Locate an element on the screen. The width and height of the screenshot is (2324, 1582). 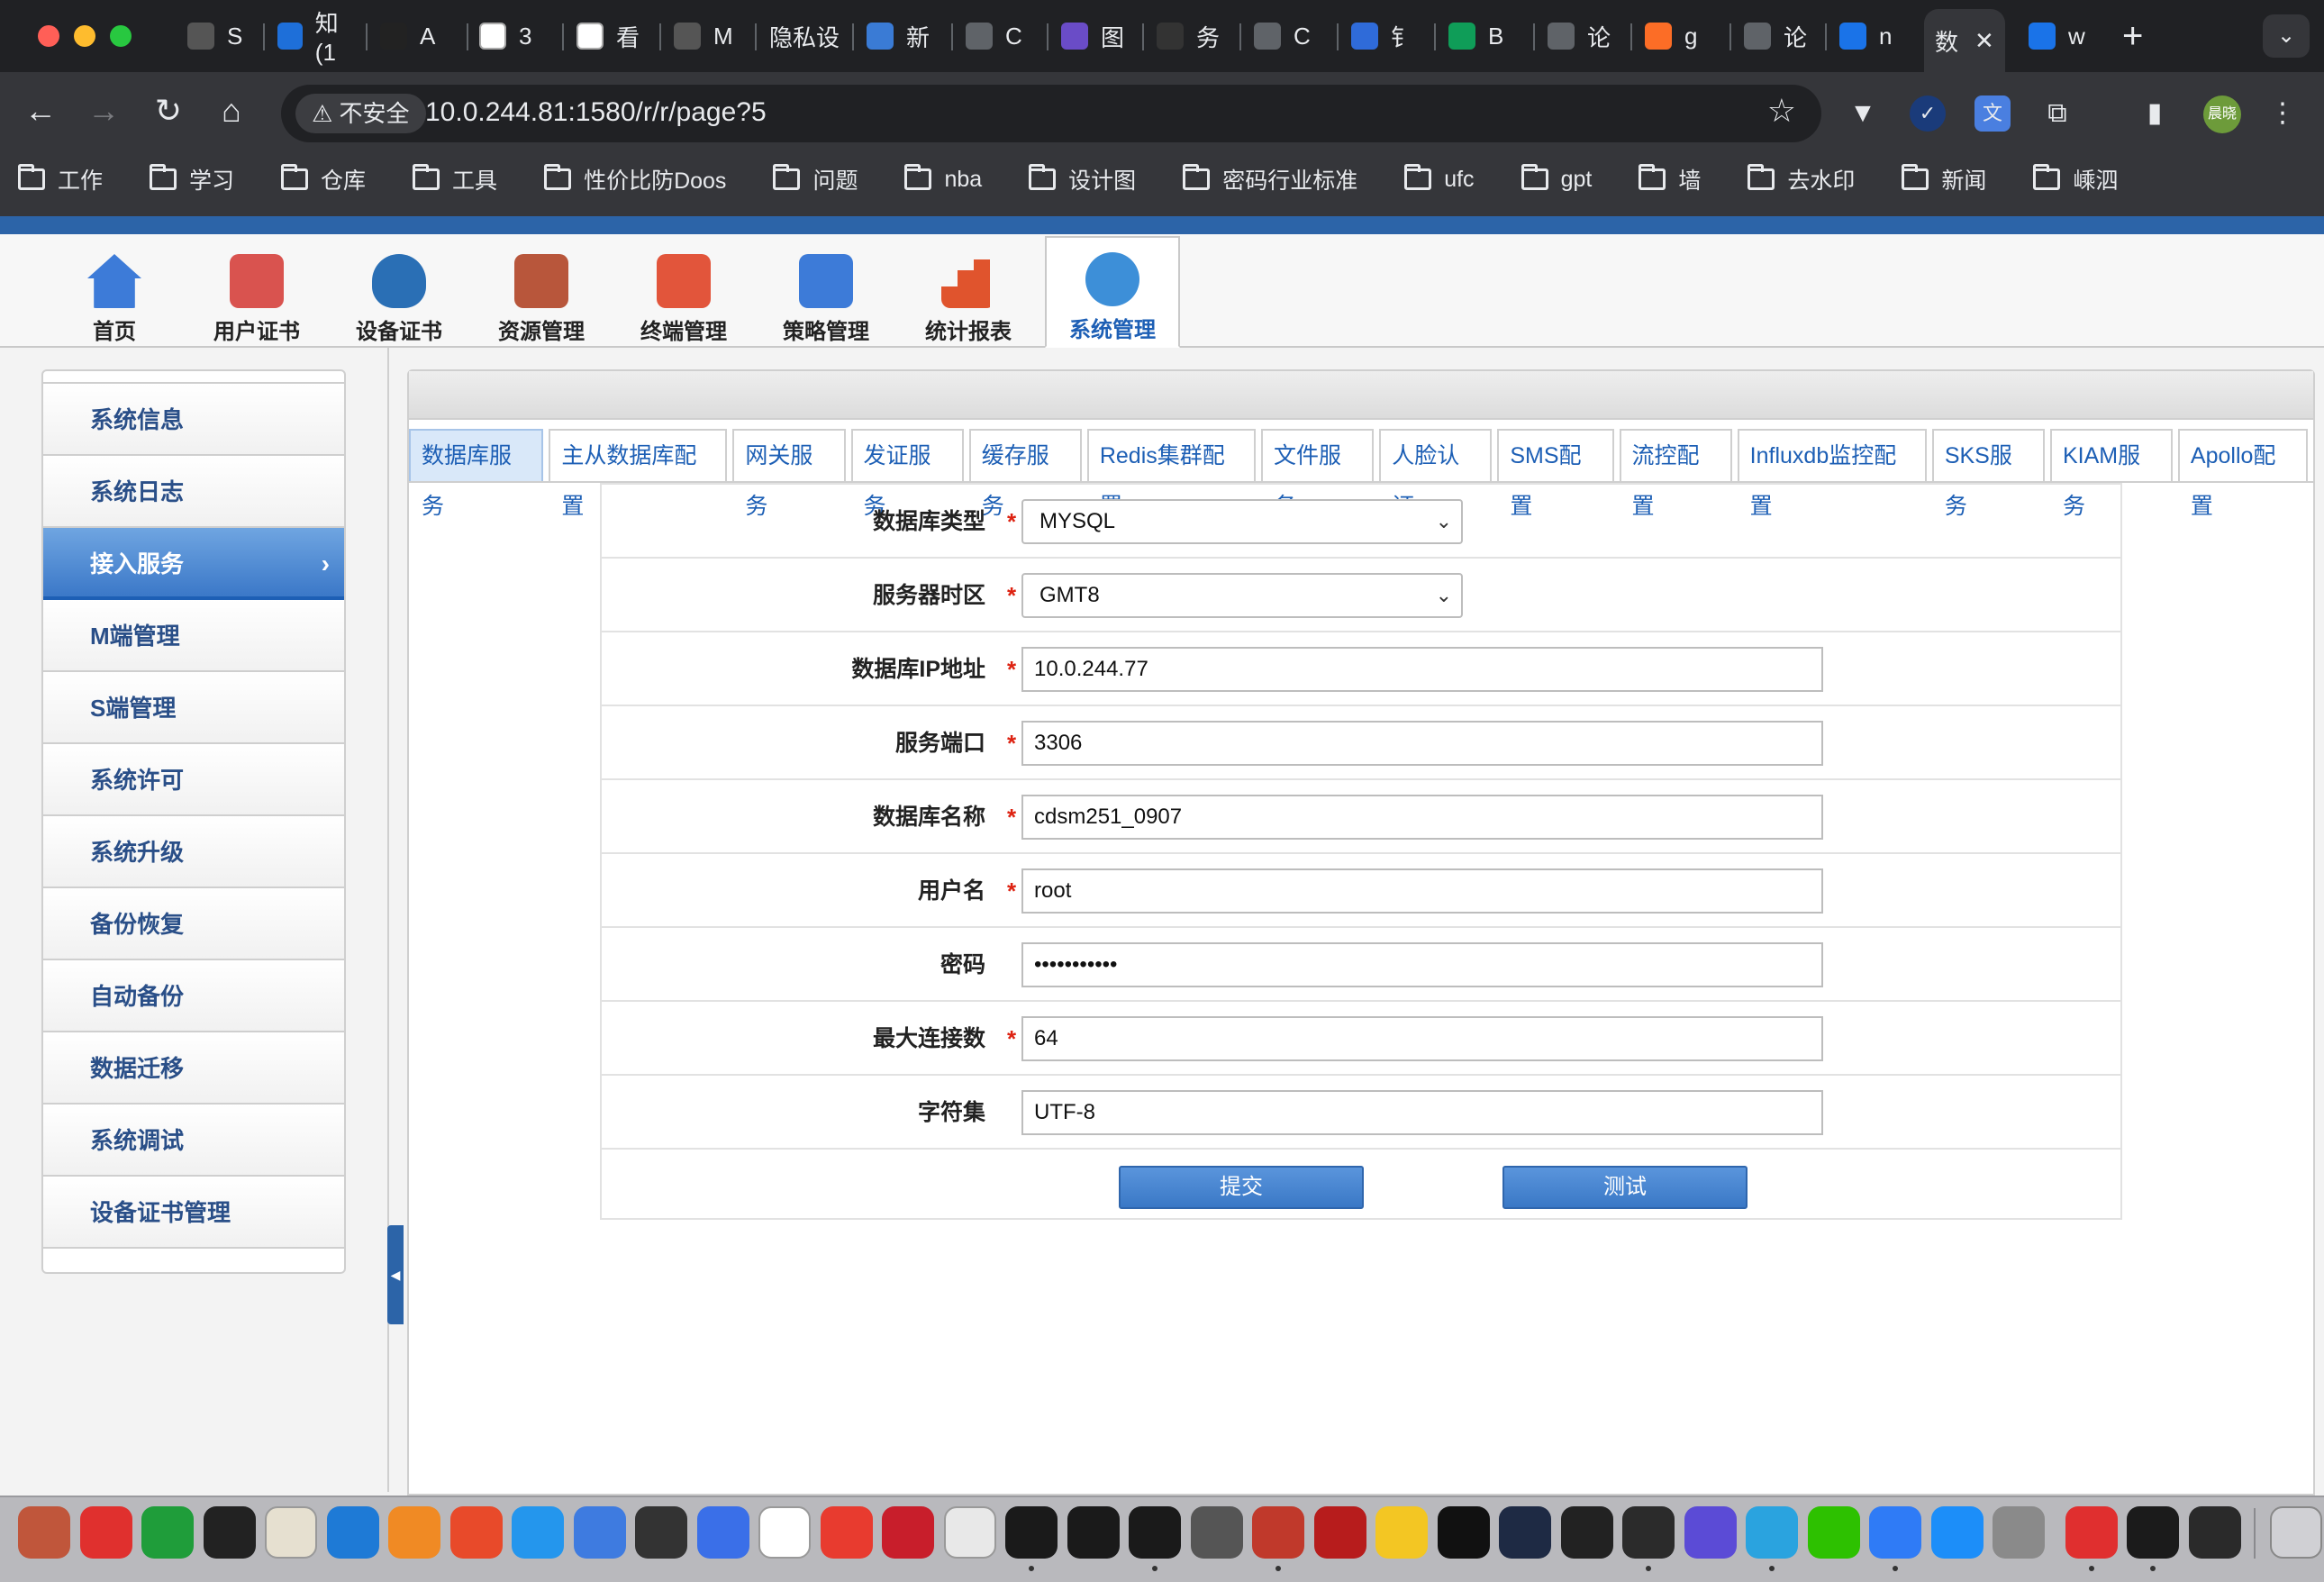
intellij-icon is located at coordinates (1032, 1532).